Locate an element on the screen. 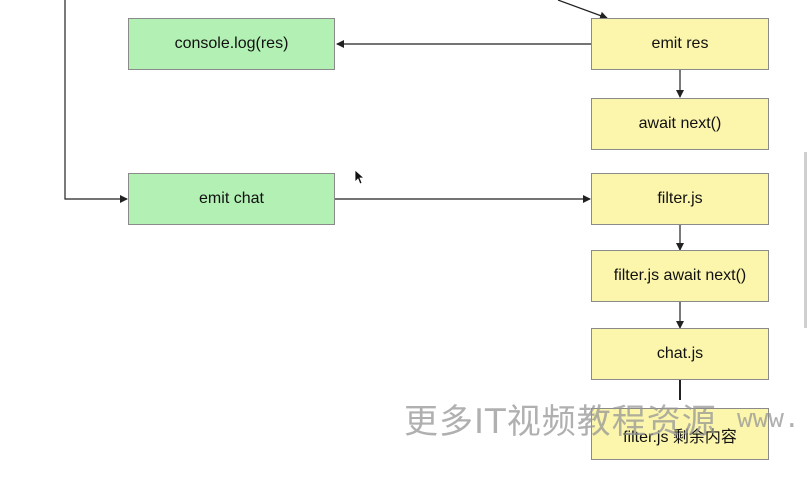 The width and height of the screenshot is (807, 490). emit-res-label: emit res is located at coordinates (680, 43).